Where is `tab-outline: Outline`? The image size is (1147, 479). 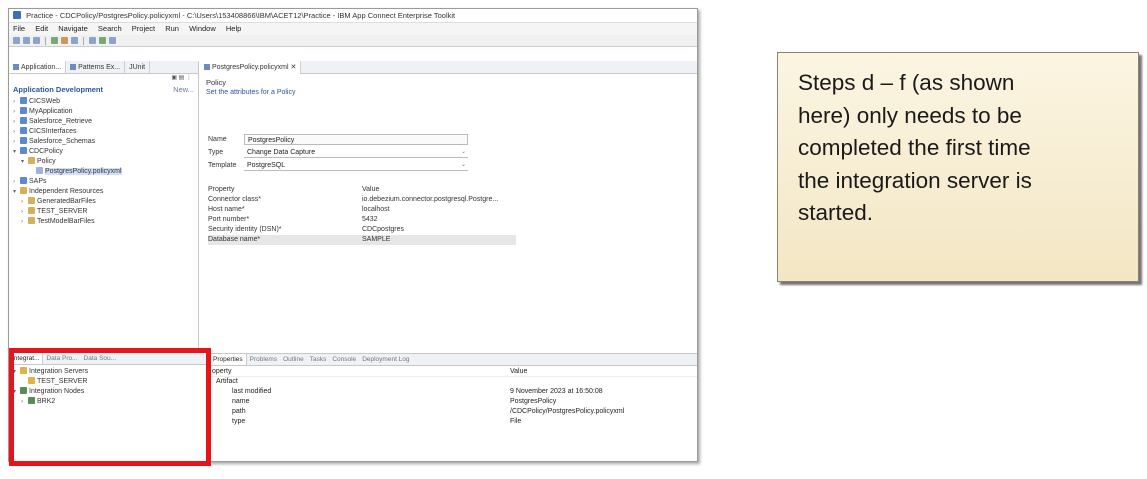
tab-outline: Outline is located at coordinates (293, 359).